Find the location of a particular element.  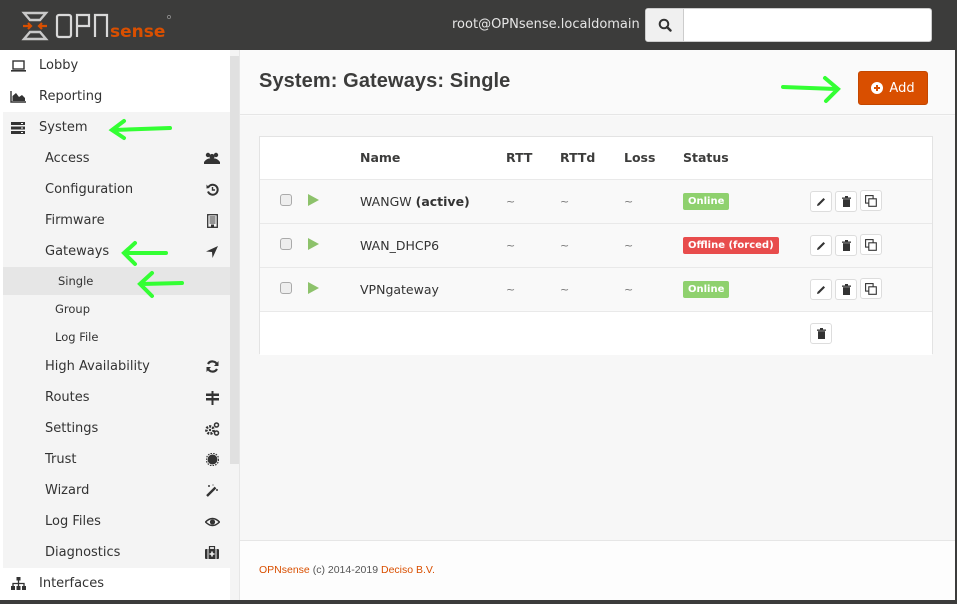

sidebar-item-gateways: Gateways is located at coordinates (116, 251).